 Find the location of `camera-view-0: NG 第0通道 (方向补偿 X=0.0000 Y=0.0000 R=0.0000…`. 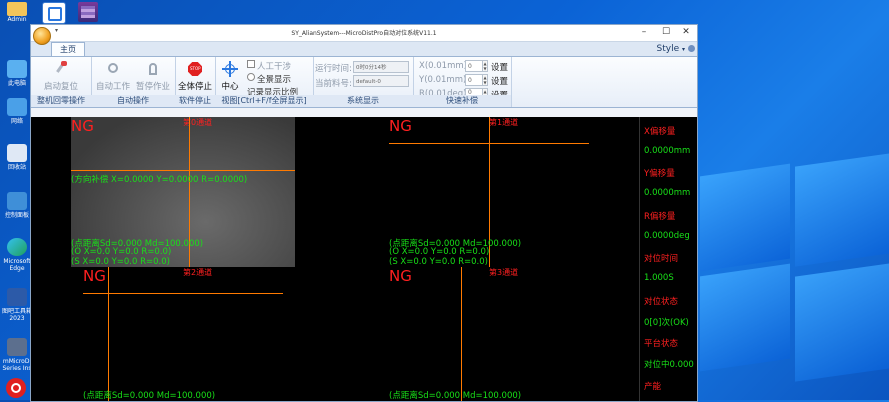

camera-view-0: NG 第0通道 (方向补偿 X=0.0000 Y=0.0000 R=0.0000… is located at coordinates (183, 192).